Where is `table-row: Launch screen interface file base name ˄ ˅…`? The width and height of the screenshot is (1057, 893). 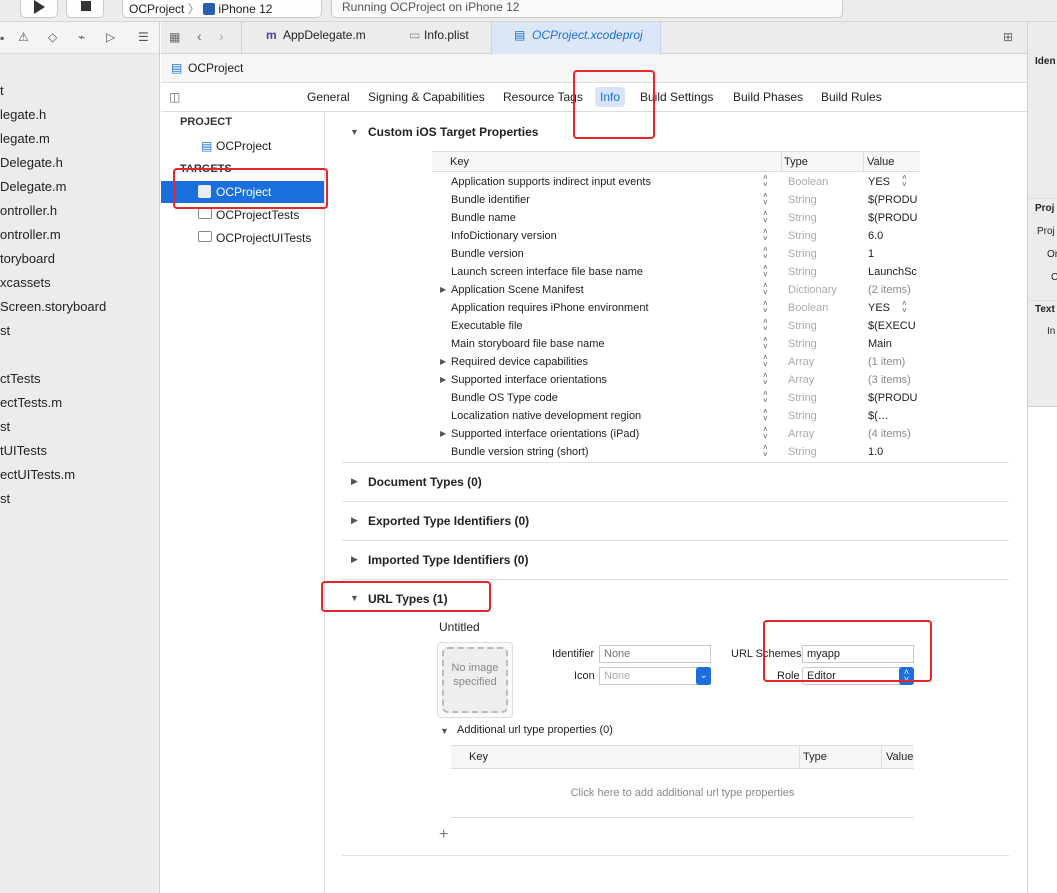 table-row: Launch screen interface file base name ˄ ˅… is located at coordinates (676, 272).